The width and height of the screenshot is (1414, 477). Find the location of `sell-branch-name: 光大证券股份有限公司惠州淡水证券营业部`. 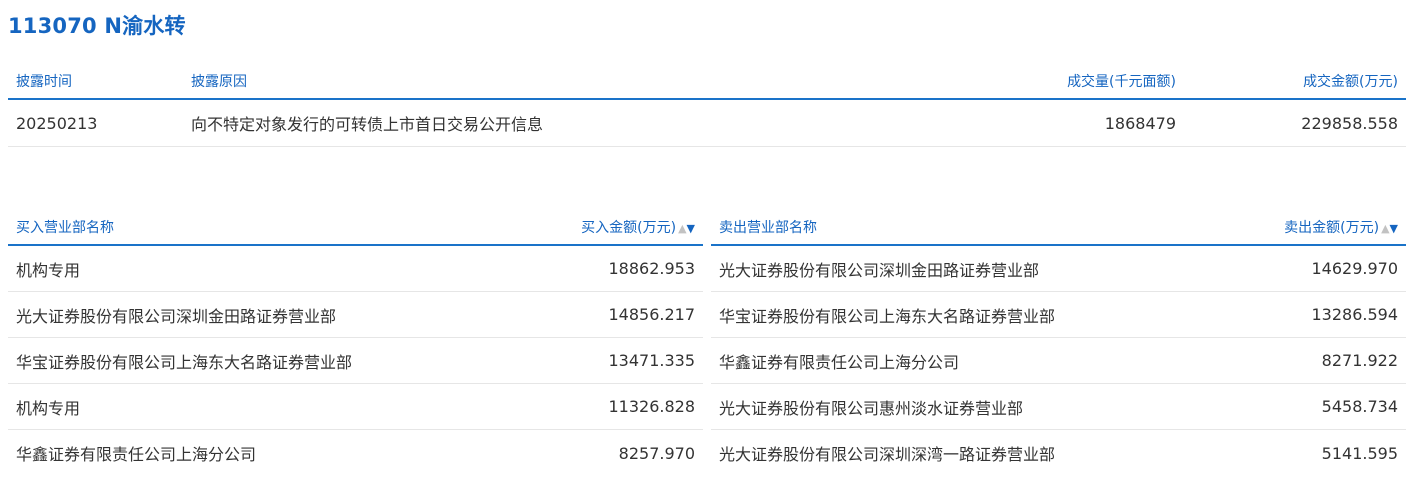

sell-branch-name: 光大证券股份有限公司惠州淡水证券营业部 is located at coordinates (871, 408).